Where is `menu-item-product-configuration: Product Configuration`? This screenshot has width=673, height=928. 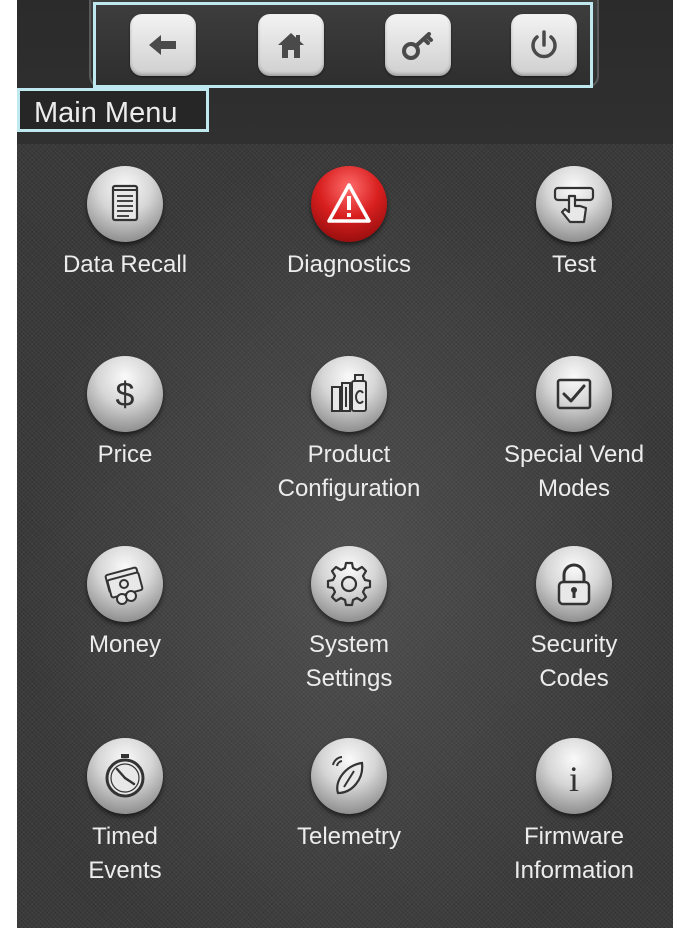
menu-item-product-configuration: Product Configuration is located at coordinates (349, 436).